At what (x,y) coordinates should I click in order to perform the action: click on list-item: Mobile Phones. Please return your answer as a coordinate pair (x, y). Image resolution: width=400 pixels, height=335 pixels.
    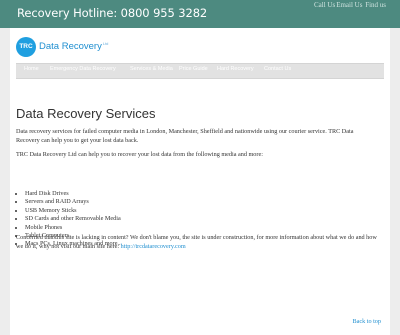
    Looking at the image, I should click on (73, 228).